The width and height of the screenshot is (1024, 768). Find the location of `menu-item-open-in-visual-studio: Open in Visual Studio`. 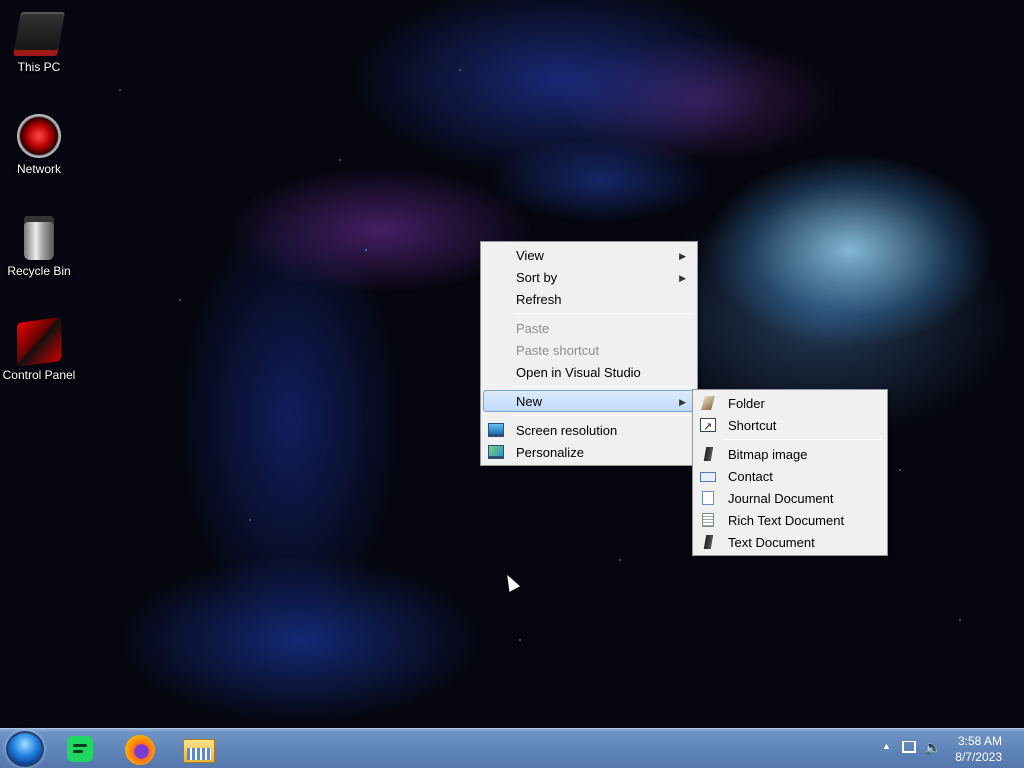

menu-item-open-in-visual-studio: Open in Visual Studio is located at coordinates (589, 372).